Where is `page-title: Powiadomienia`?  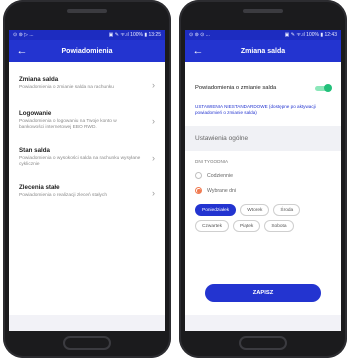
page-title: Powiadomienia is located at coordinates (87, 51).